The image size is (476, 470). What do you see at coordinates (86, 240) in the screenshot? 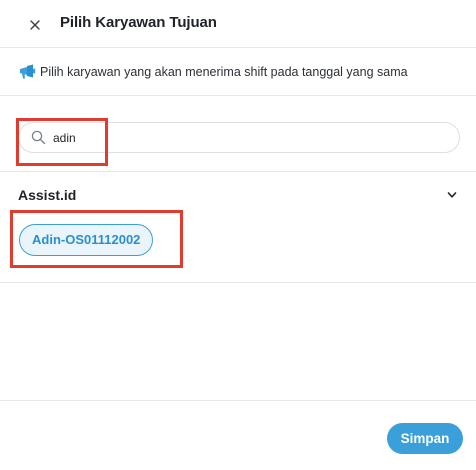
I see `employee-chip: Adin-OS01112002` at bounding box center [86, 240].